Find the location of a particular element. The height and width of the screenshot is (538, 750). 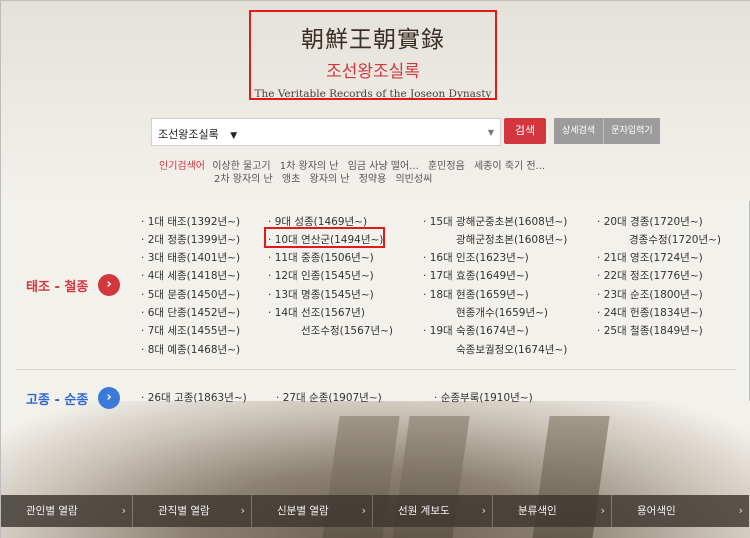

advanced-search-button: 상세검색 is located at coordinates (579, 131).